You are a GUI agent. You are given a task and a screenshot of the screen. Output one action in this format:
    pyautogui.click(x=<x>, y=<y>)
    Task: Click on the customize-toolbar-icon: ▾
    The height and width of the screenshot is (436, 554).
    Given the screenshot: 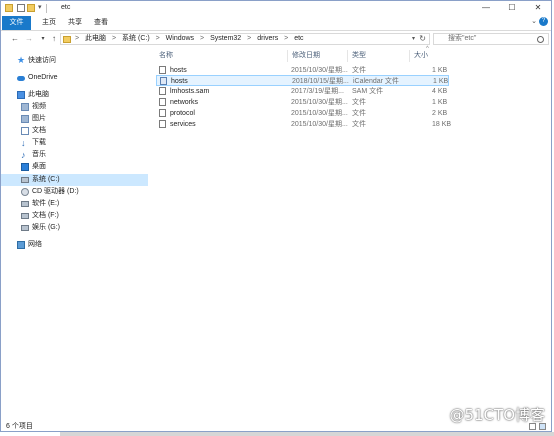 What is the action you would take?
    pyautogui.click(x=40, y=7)
    